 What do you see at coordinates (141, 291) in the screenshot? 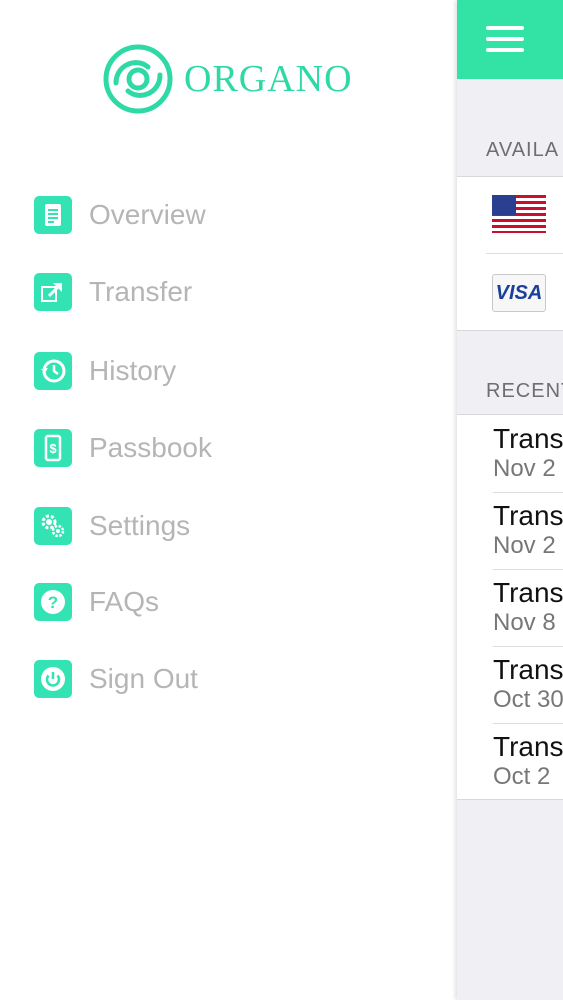
I see `menu-item-label: Transfer` at bounding box center [141, 291].